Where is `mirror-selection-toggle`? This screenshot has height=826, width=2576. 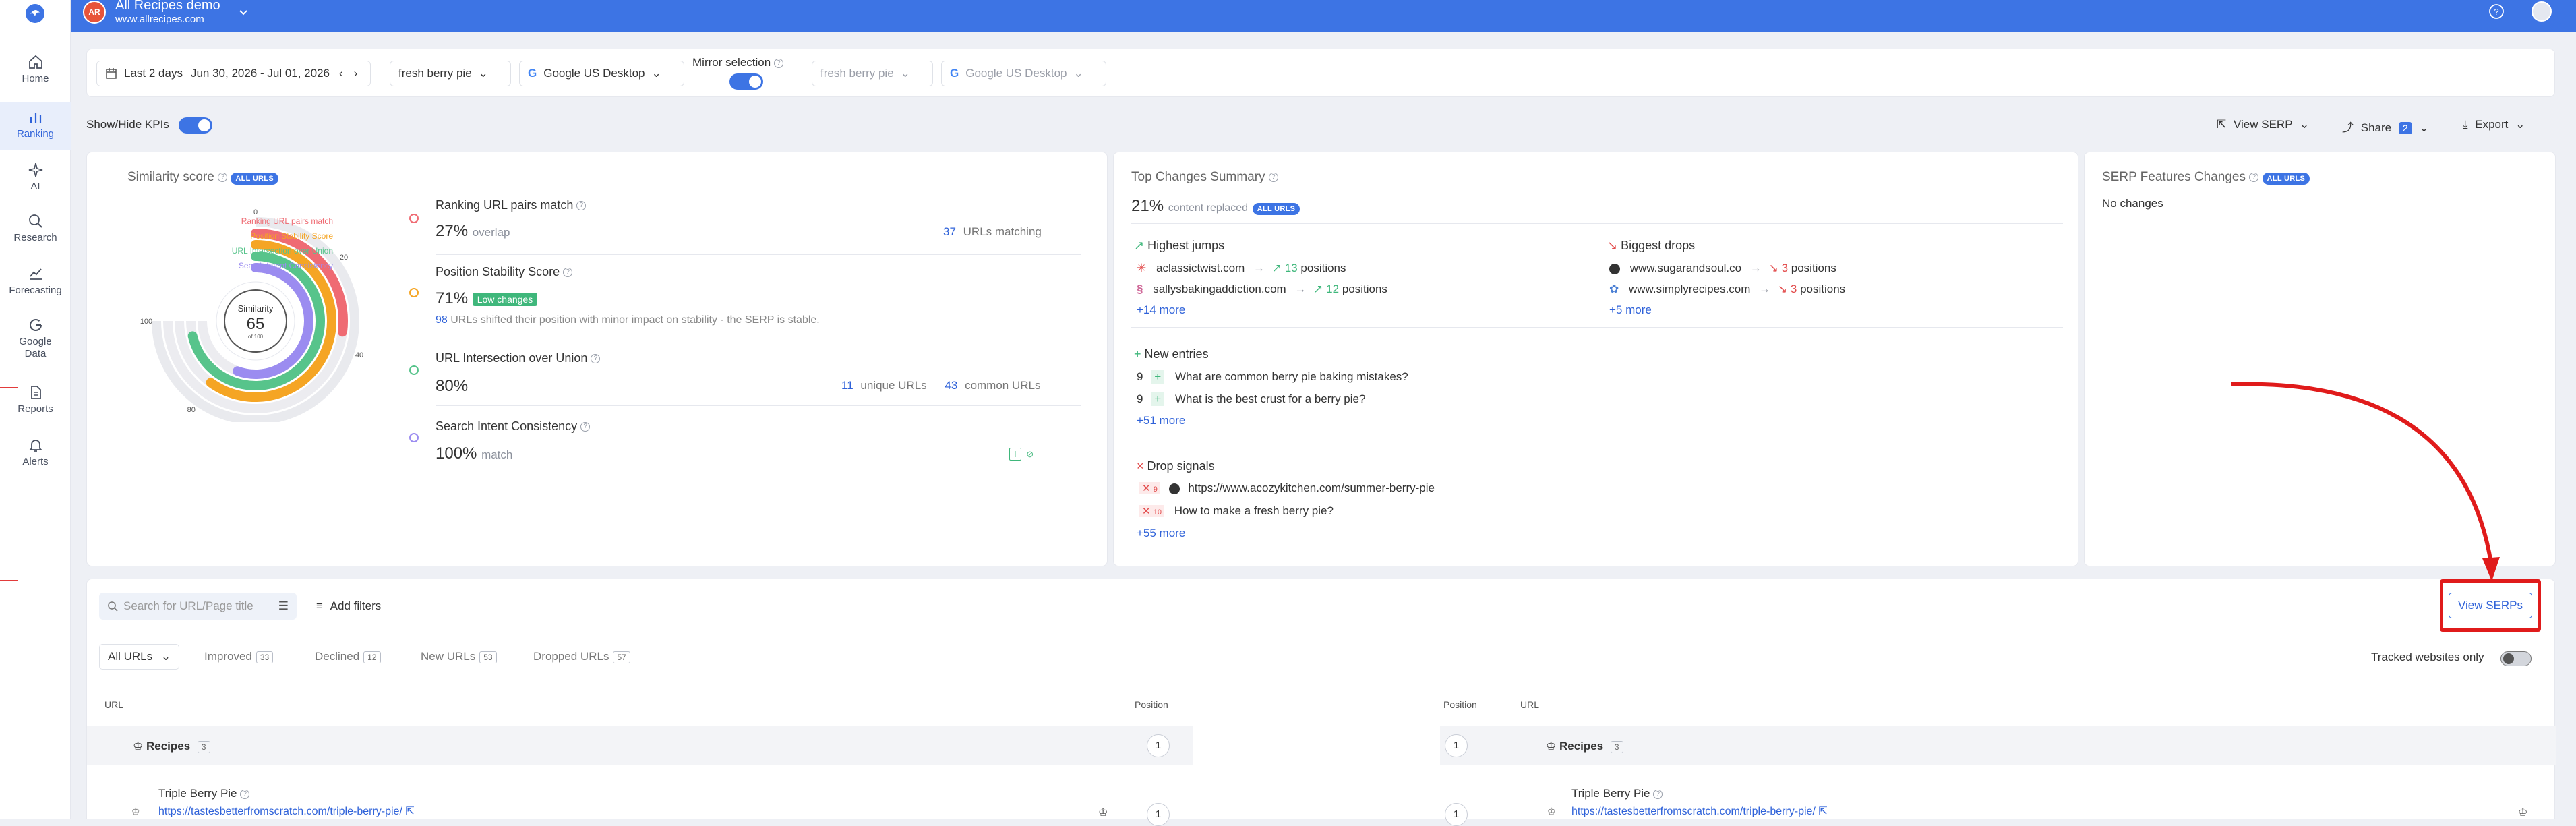 mirror-selection-toggle is located at coordinates (746, 81).